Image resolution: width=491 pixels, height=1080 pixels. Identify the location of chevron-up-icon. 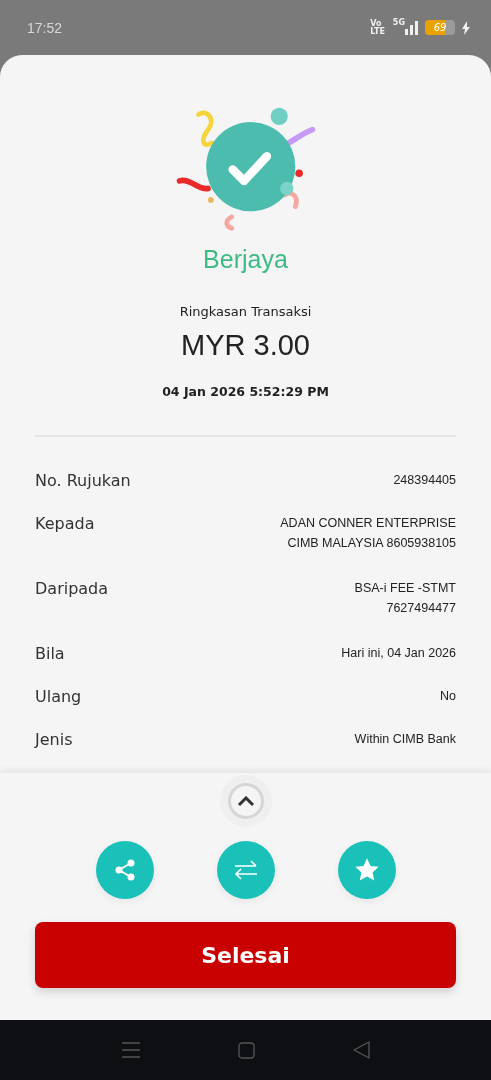
(245, 801).